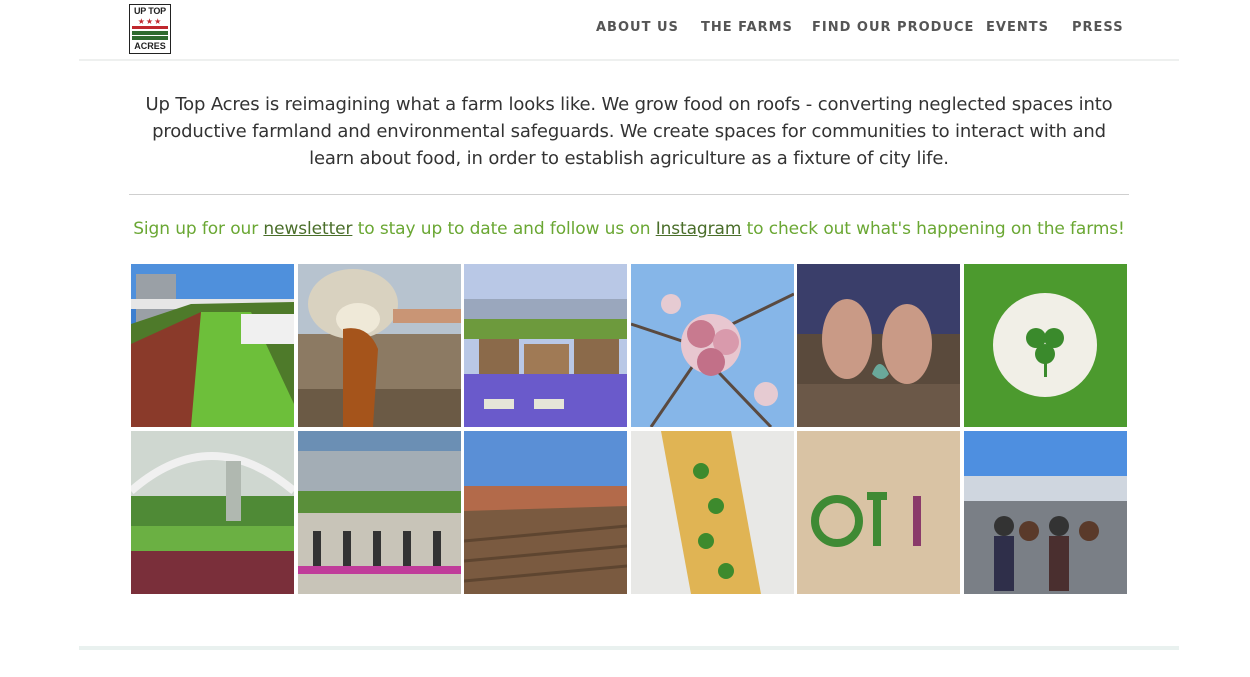  I want to click on logo-text-top: UP TOP, so click(150, 11).